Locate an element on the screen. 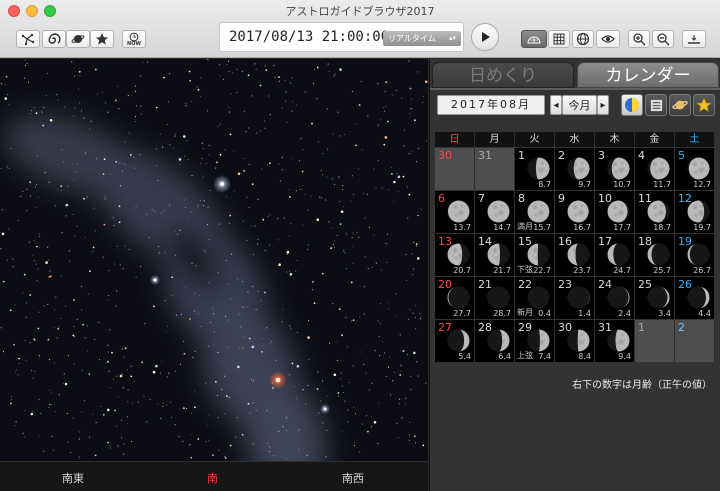 The width and height of the screenshot is (720, 491). calendar-day-cell: 2 9.7 is located at coordinates (575, 169).